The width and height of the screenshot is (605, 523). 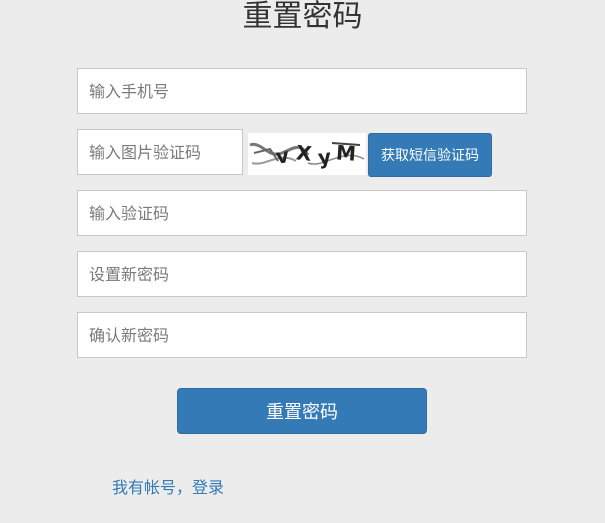 I want to click on reset-password-button: 重置密码, so click(x=302, y=411).